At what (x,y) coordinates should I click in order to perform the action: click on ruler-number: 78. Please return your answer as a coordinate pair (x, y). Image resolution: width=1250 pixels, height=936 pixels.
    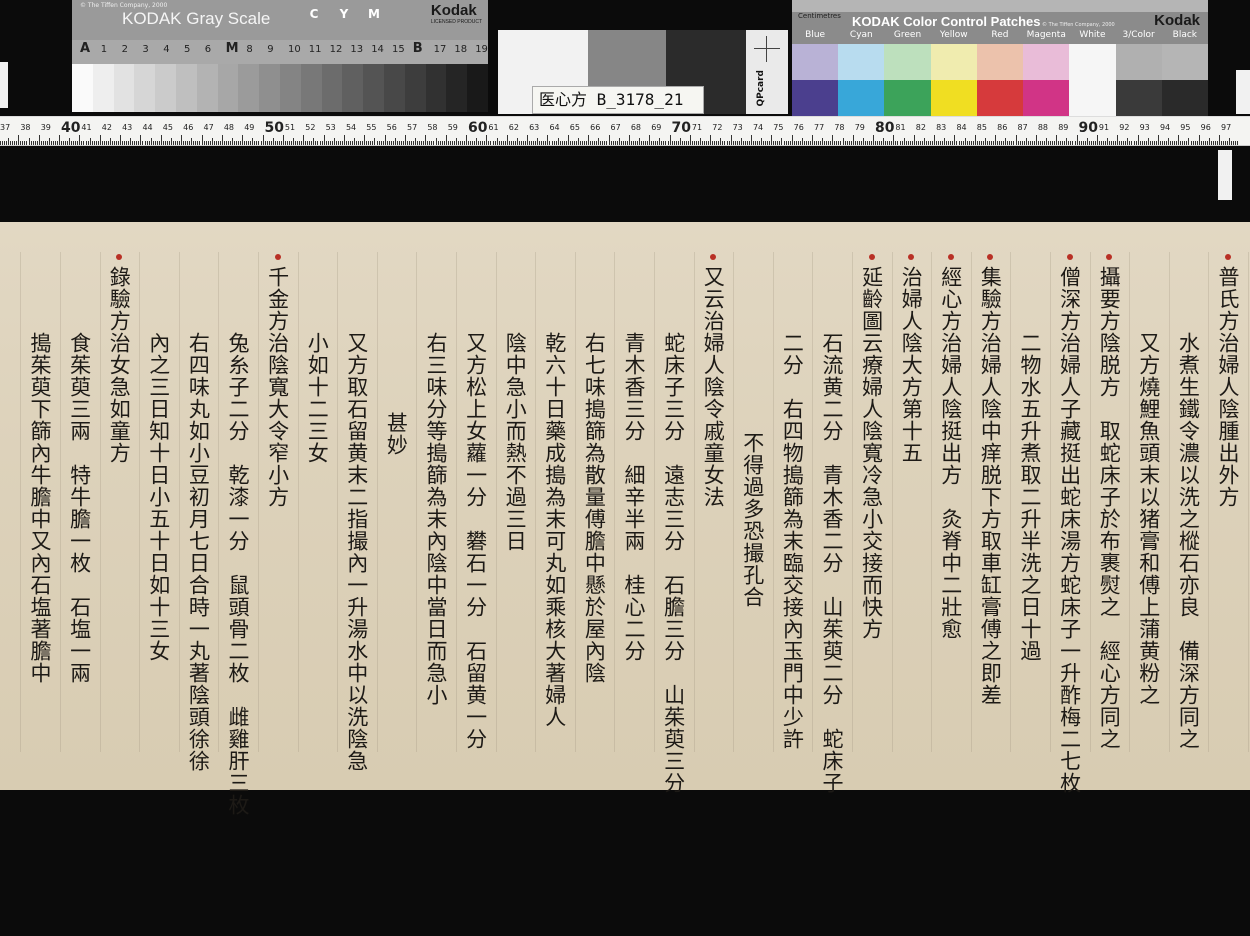
    Looking at the image, I should click on (839, 127).